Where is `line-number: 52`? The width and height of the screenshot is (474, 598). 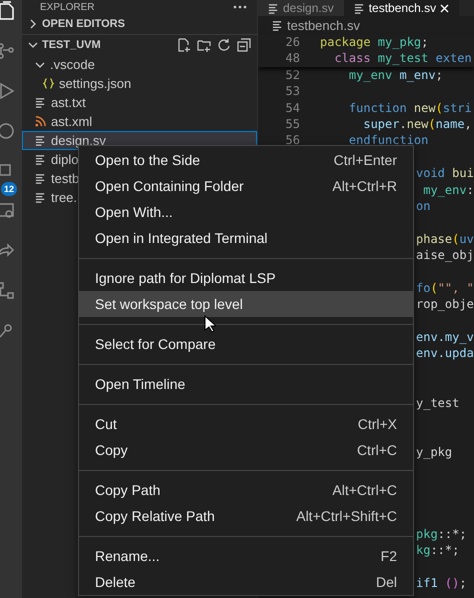 line-number: 52 is located at coordinates (292, 75).